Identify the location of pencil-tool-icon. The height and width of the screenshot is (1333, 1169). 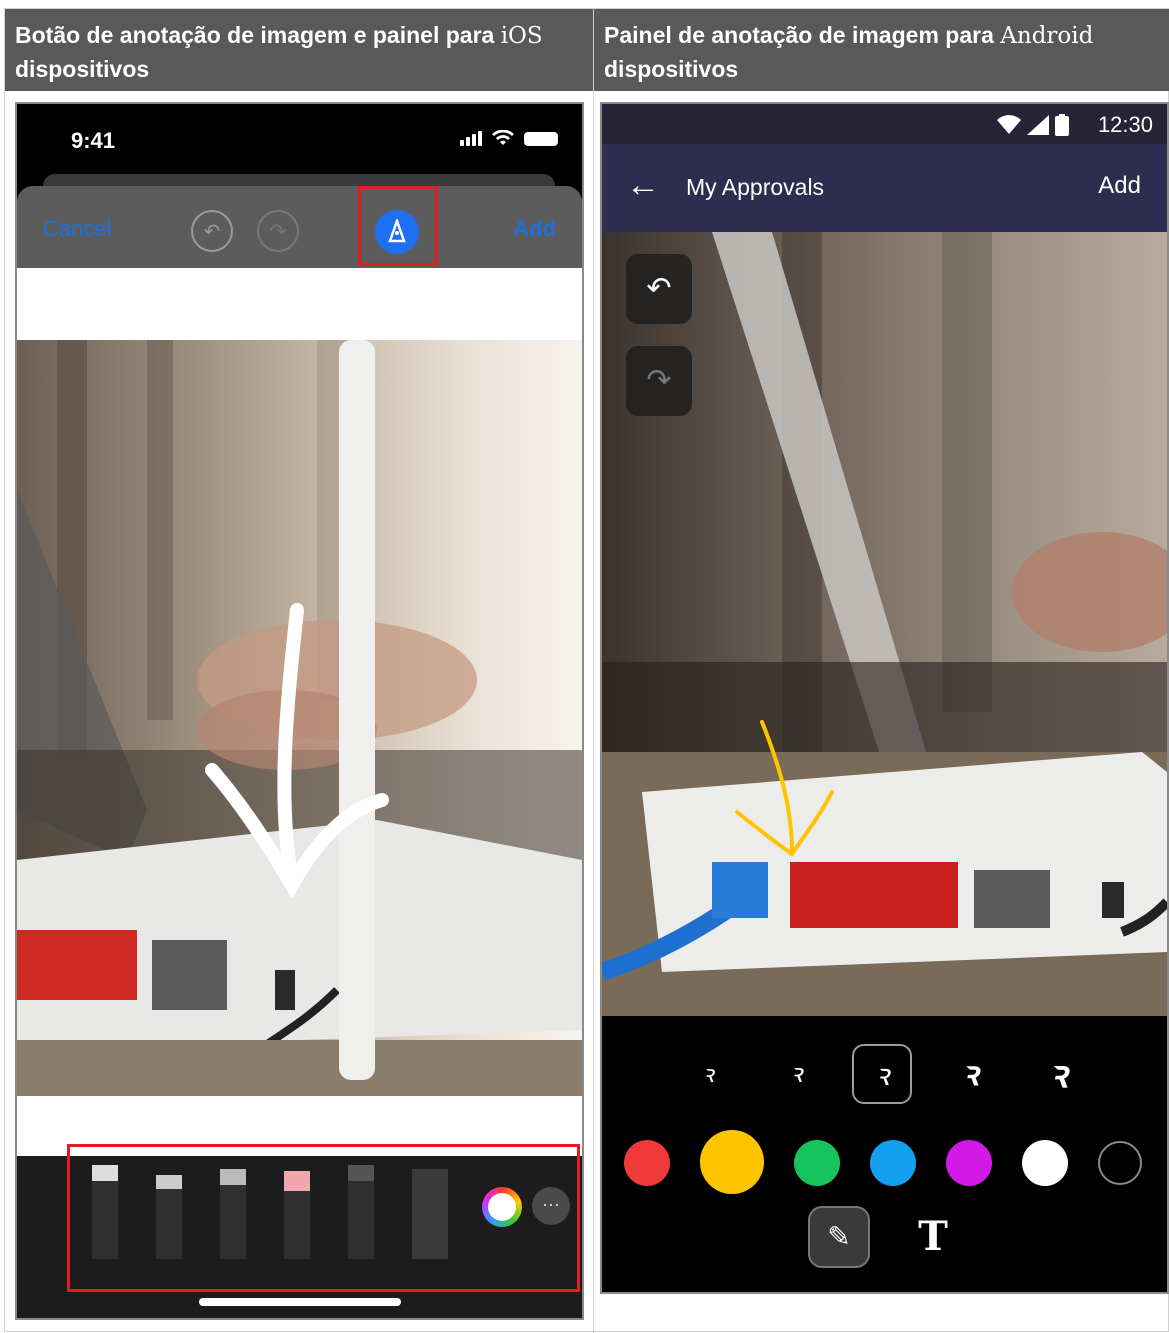
(233, 1214).